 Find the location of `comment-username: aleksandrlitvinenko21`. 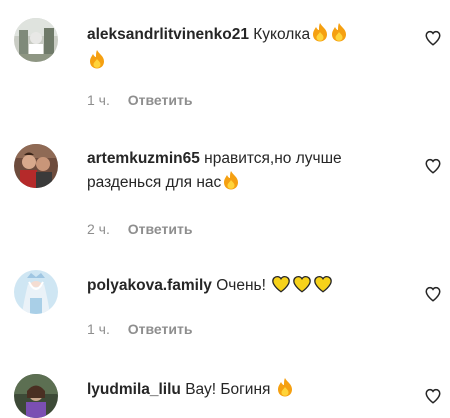

comment-username: aleksandrlitvinenko21 is located at coordinates (168, 34).